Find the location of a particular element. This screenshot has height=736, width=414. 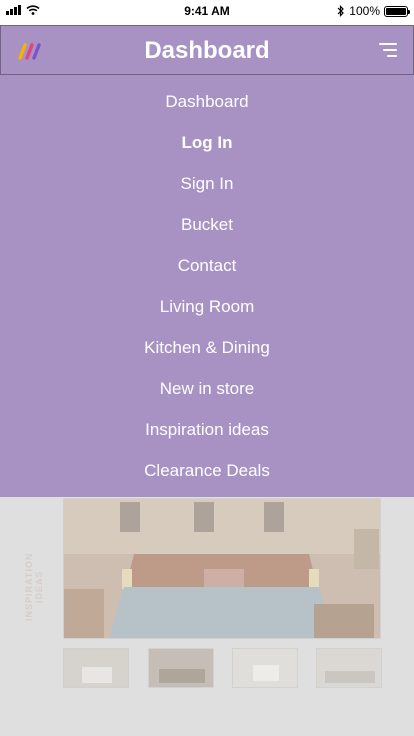

menu-item-inspiration-ideas: Inspiration ideas is located at coordinates (207, 430).